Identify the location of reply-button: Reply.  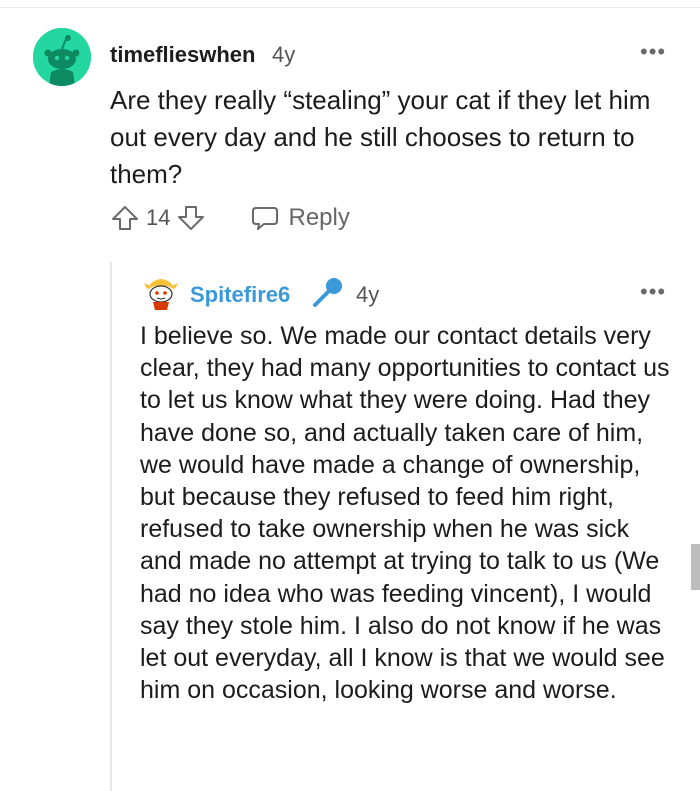
(300, 218).